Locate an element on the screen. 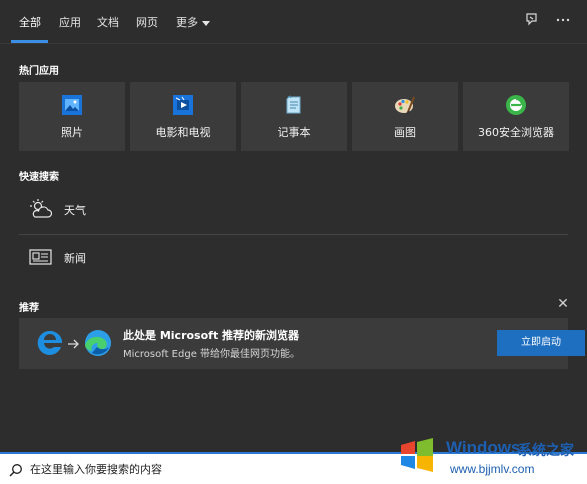  app-tile-movies-tv: 电影和电视 is located at coordinates (183, 116).